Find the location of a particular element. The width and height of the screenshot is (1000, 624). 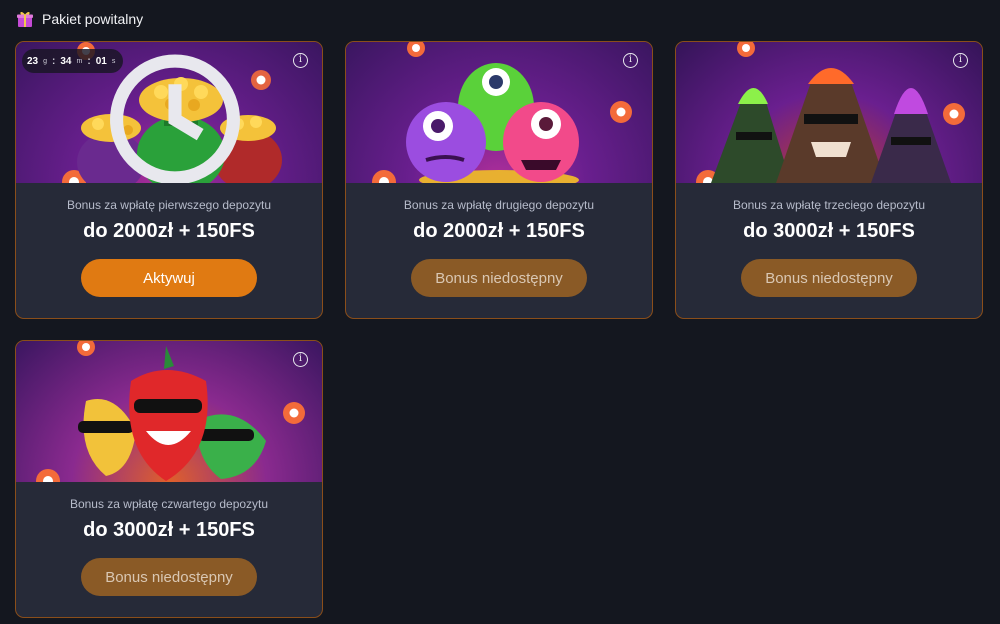

countdown-timer: 23 g : 34 m : 01 s is located at coordinates (131, 116).